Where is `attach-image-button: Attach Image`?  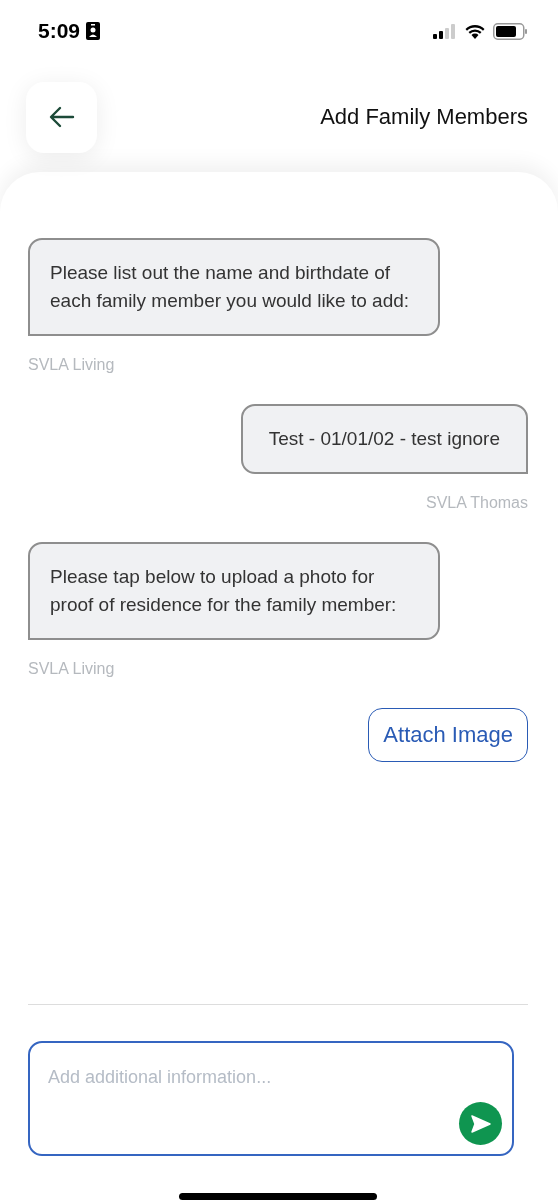
attach-image-button: Attach Image is located at coordinates (448, 735).